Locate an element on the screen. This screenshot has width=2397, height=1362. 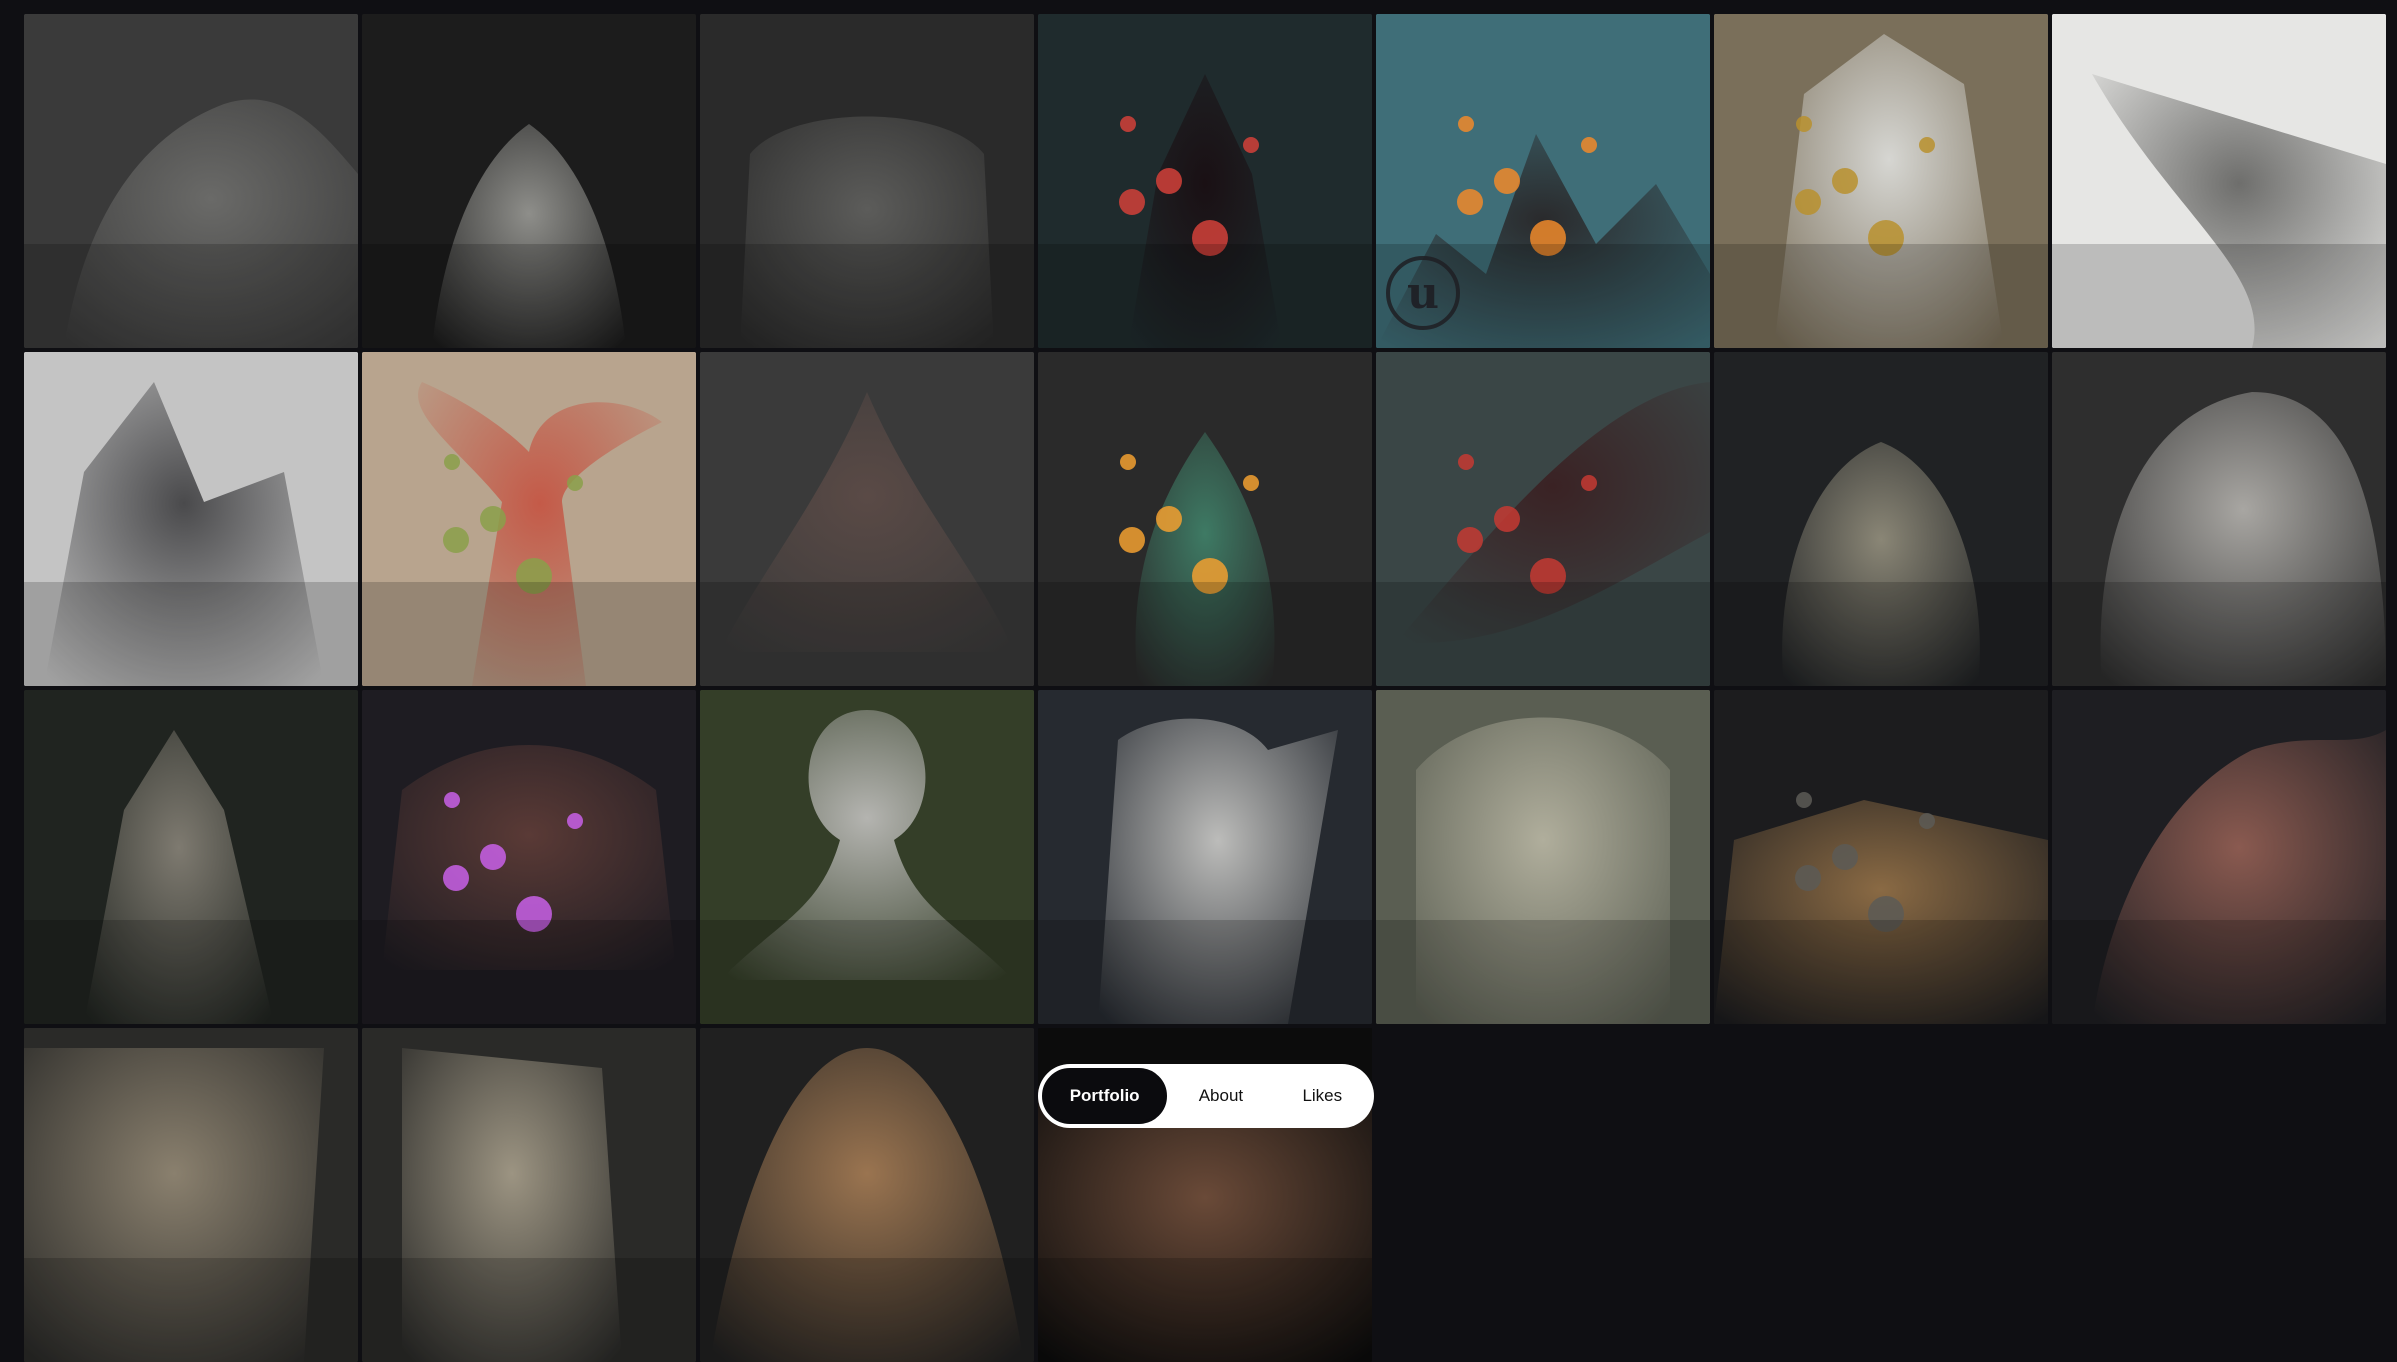
tile-mushroom-creature is located at coordinates (867, 857).